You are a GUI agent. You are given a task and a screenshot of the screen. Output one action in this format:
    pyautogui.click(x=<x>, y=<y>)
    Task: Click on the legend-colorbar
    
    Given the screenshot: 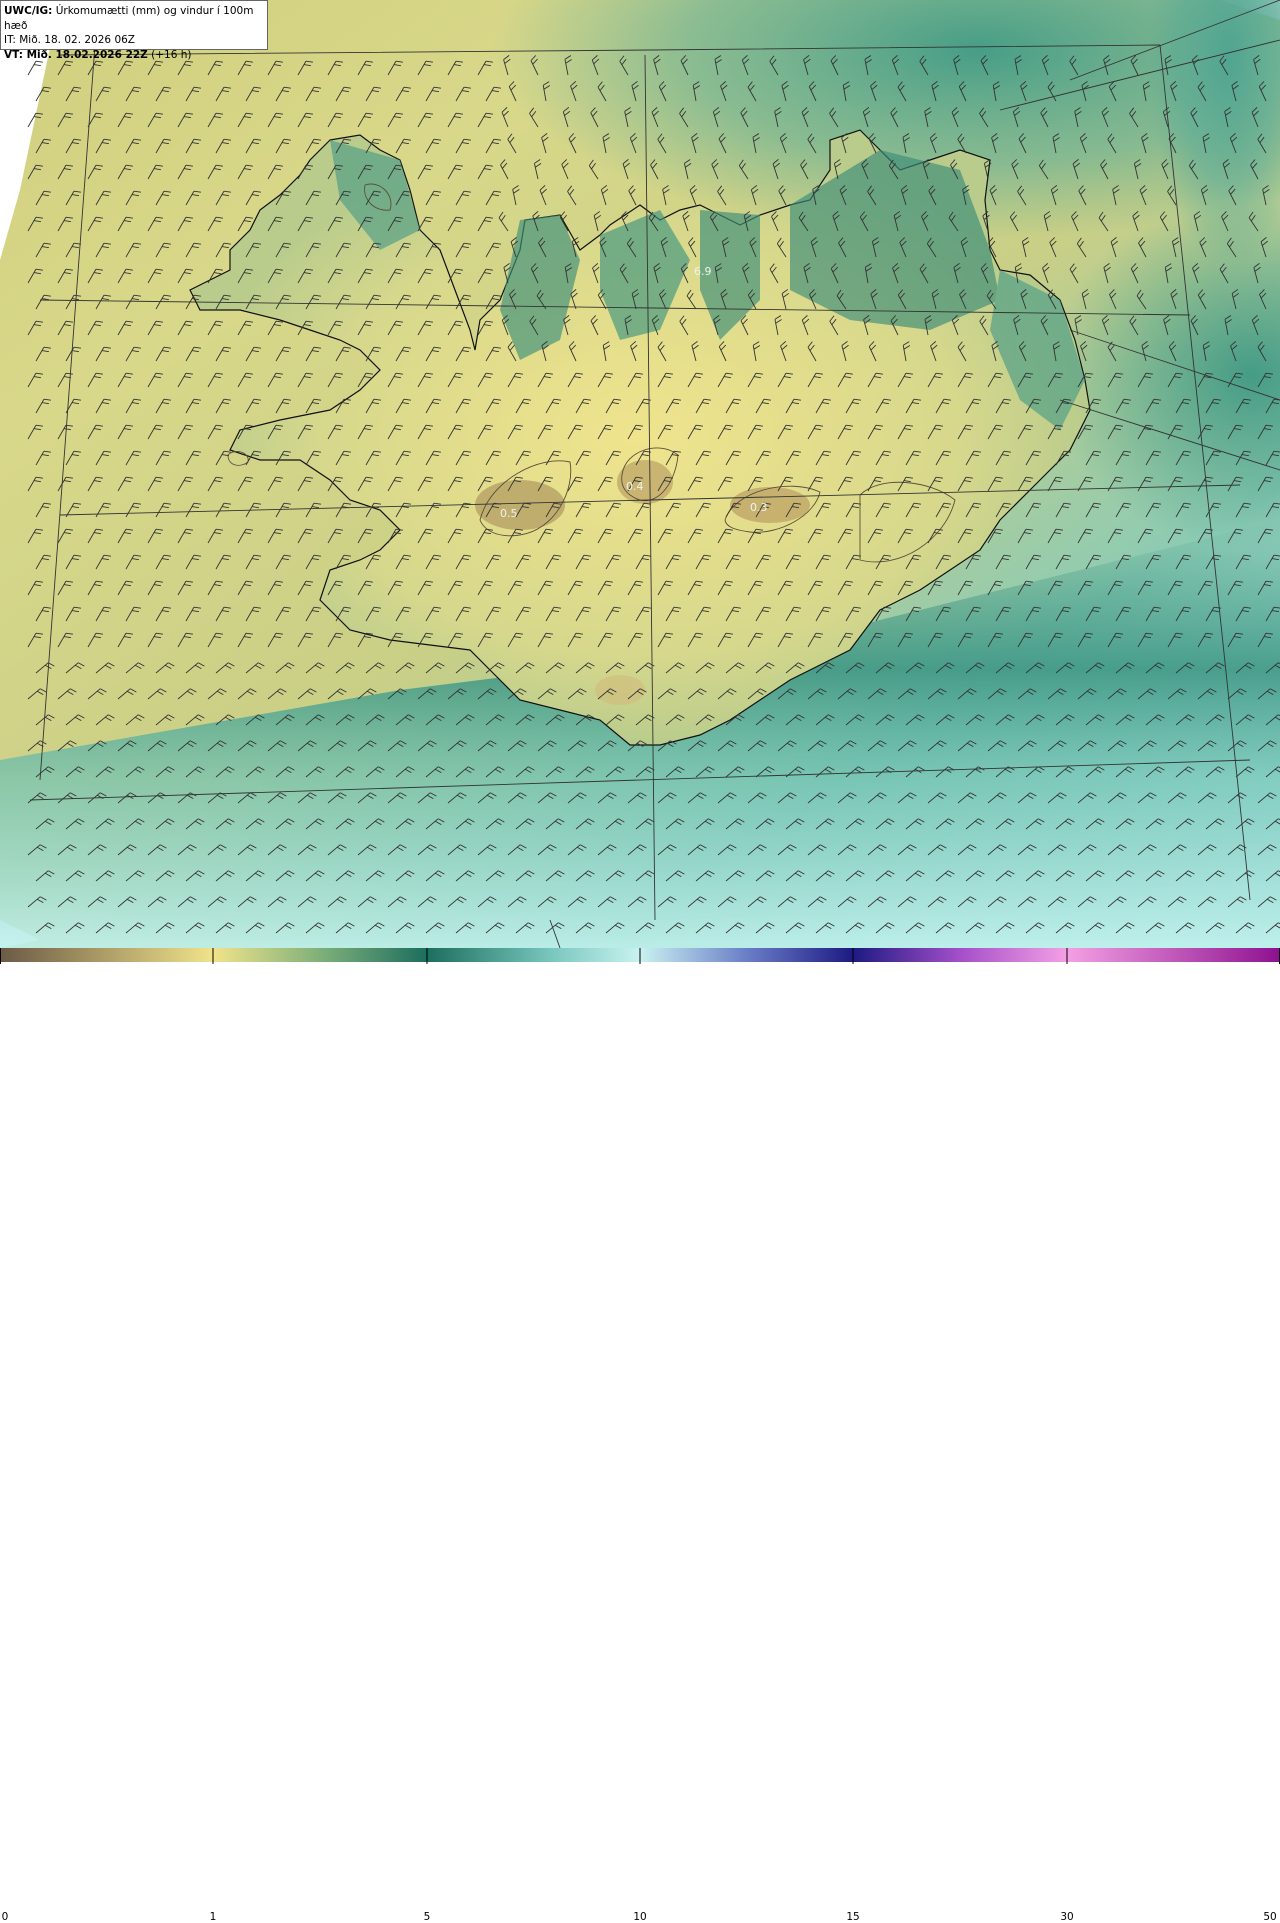 What is the action you would take?
    pyautogui.click(x=640, y=956)
    